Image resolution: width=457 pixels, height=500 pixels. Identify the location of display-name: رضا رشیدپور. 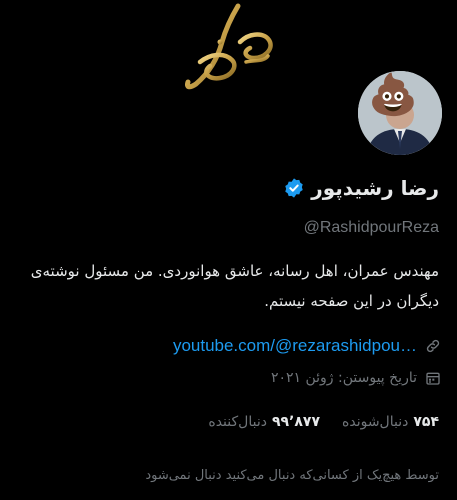
(375, 188).